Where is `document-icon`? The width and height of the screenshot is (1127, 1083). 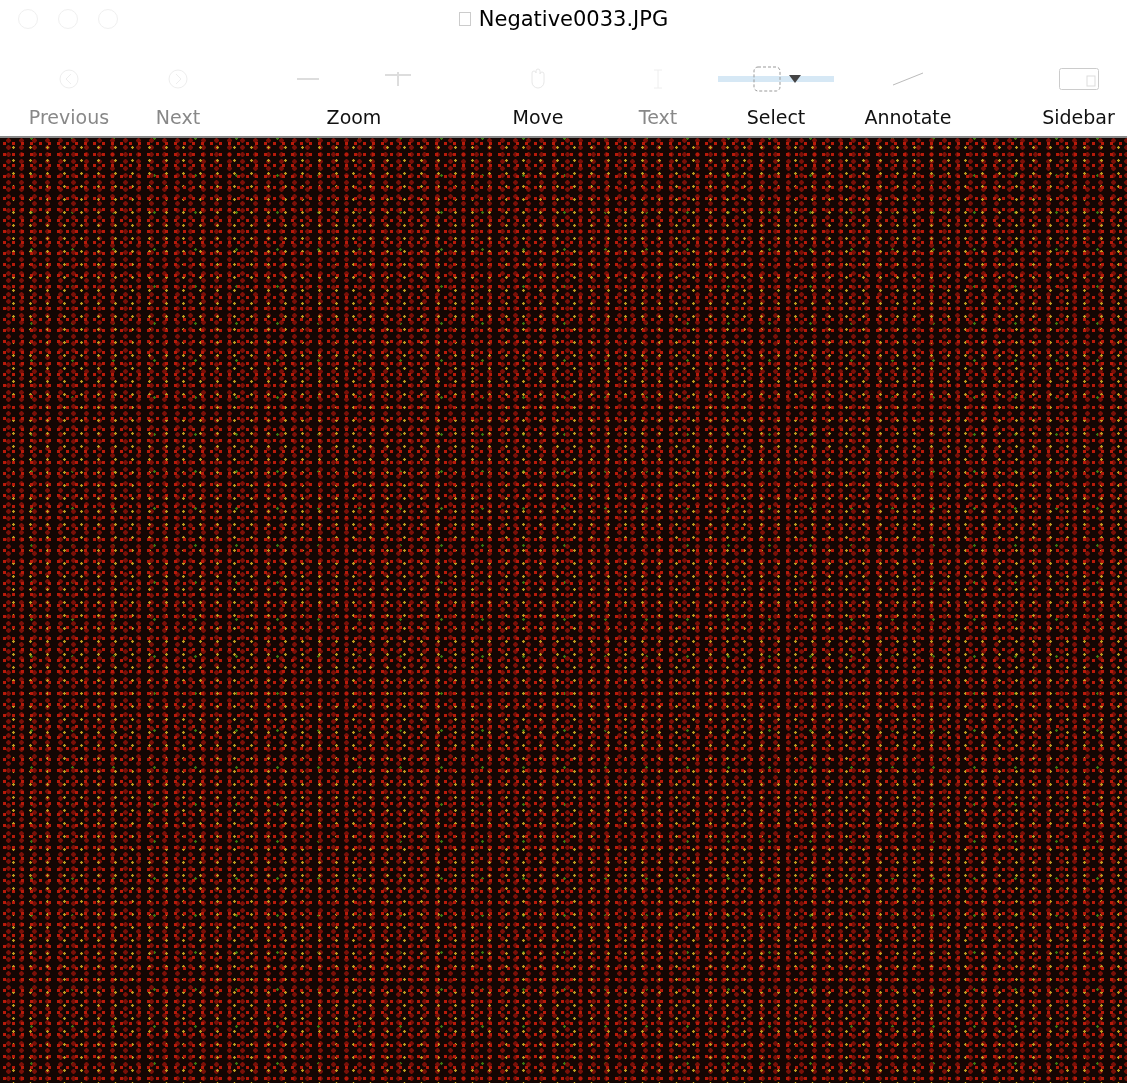
document-icon is located at coordinates (464, 19).